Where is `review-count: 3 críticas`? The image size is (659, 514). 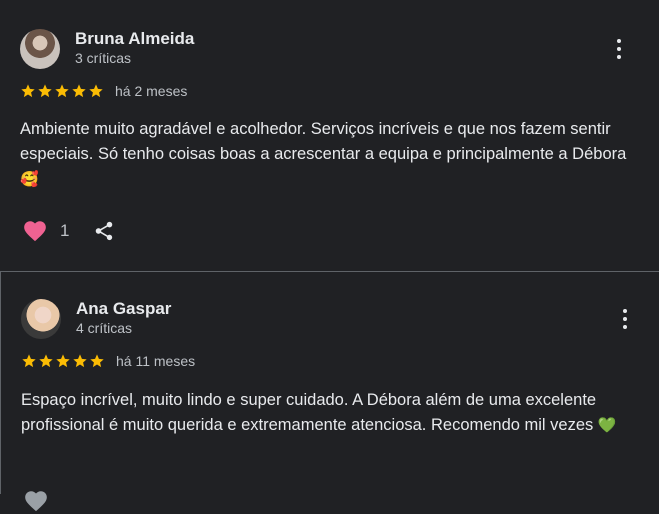
review-count: 3 críticas is located at coordinates (103, 58).